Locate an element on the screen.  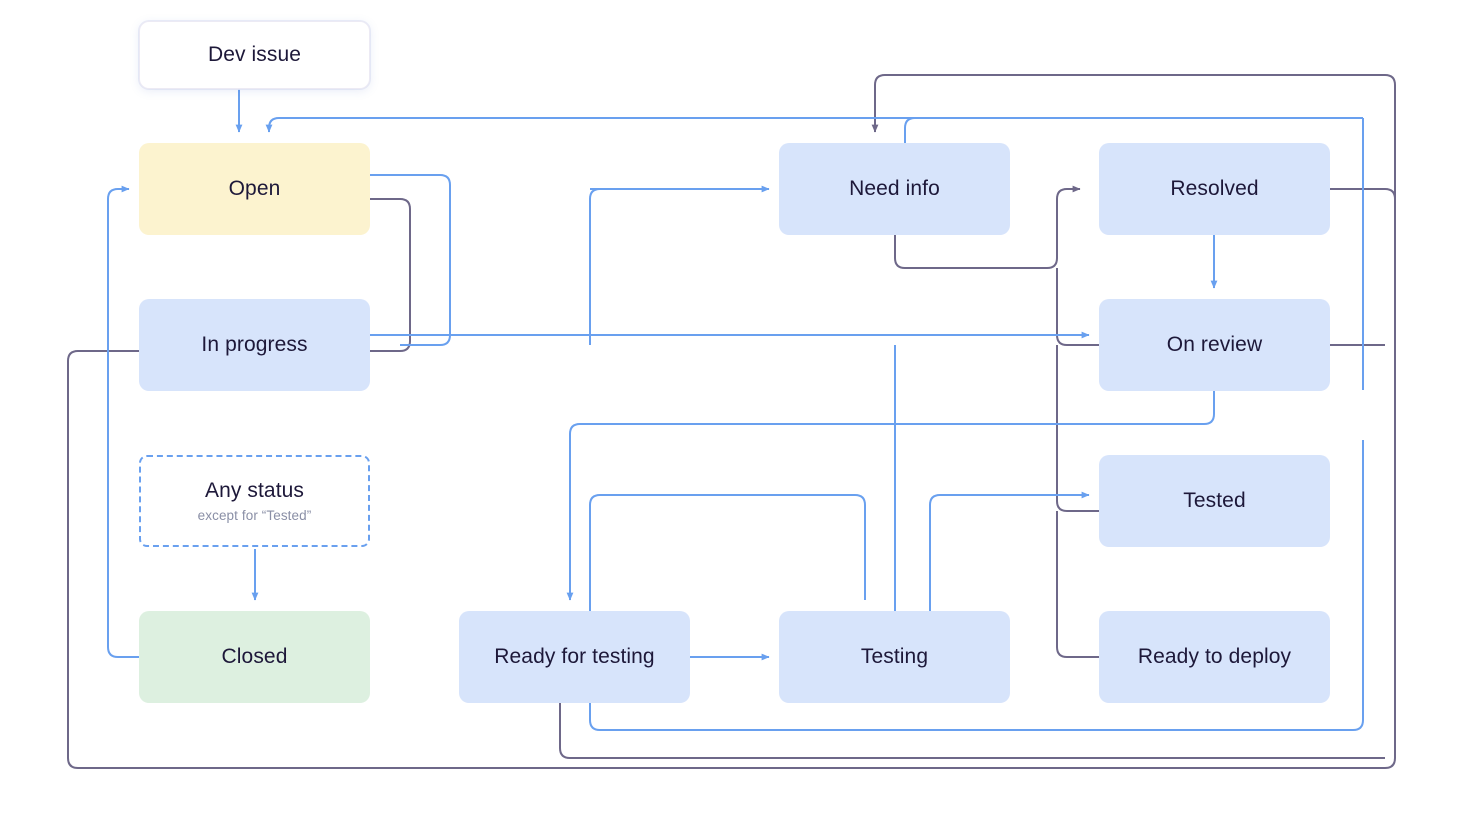
node-open: Open is located at coordinates (254, 189).